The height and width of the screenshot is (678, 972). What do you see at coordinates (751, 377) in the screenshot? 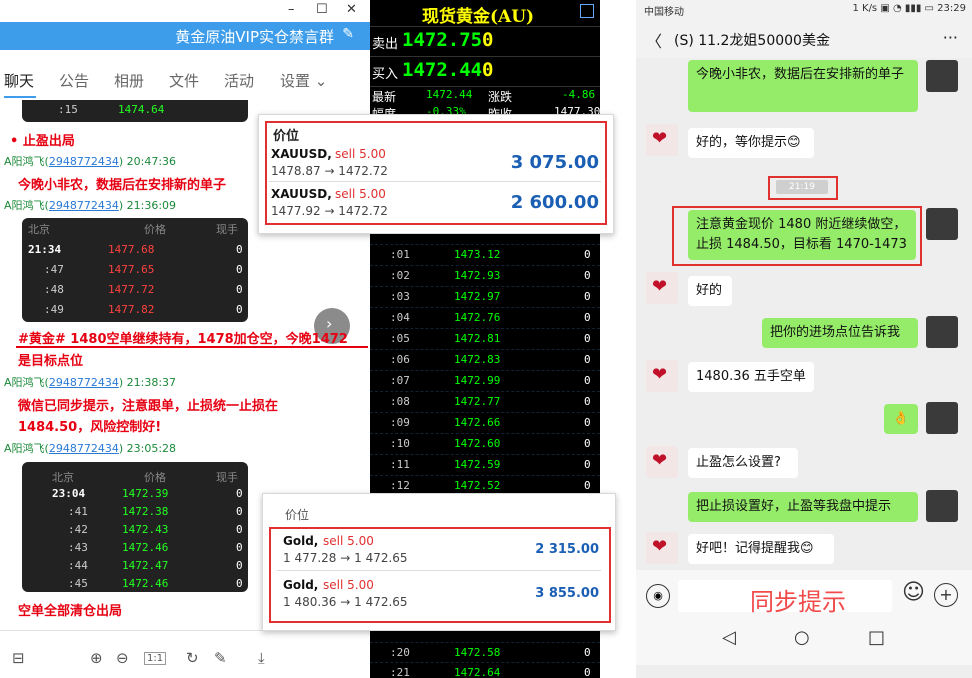
I see `message-bubble-received: 1480.36 五手空单` at bounding box center [751, 377].